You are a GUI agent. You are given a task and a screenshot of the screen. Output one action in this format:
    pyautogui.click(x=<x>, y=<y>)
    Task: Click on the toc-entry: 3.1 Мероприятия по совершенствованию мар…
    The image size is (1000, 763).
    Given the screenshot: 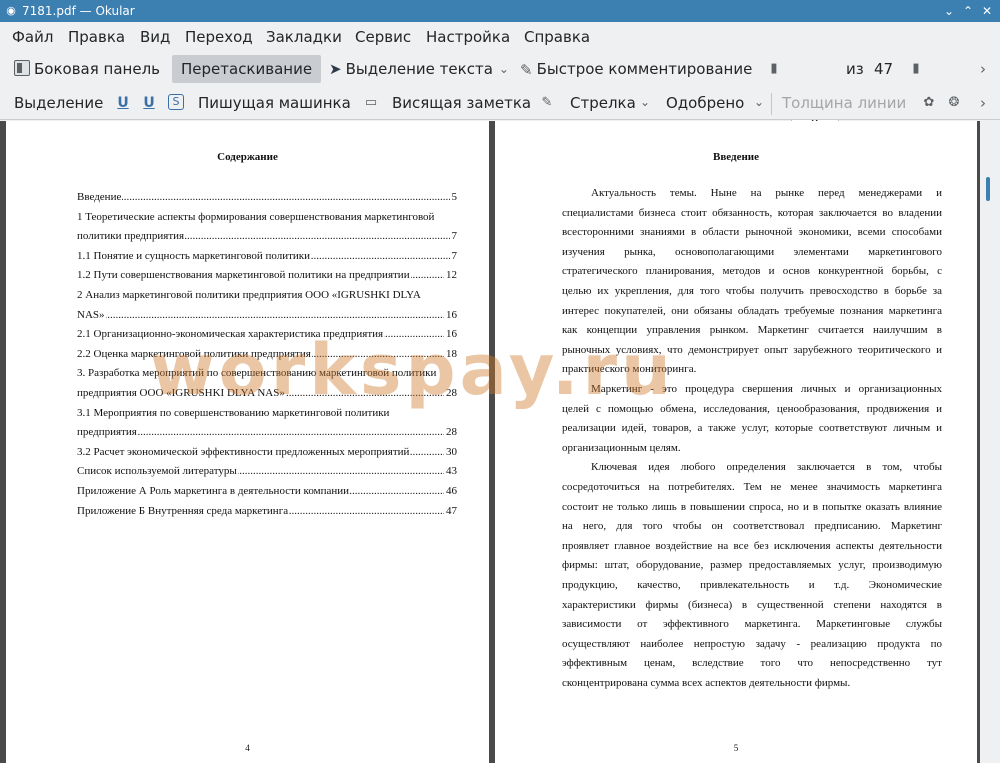 What is the action you would take?
    pyautogui.click(x=267, y=413)
    